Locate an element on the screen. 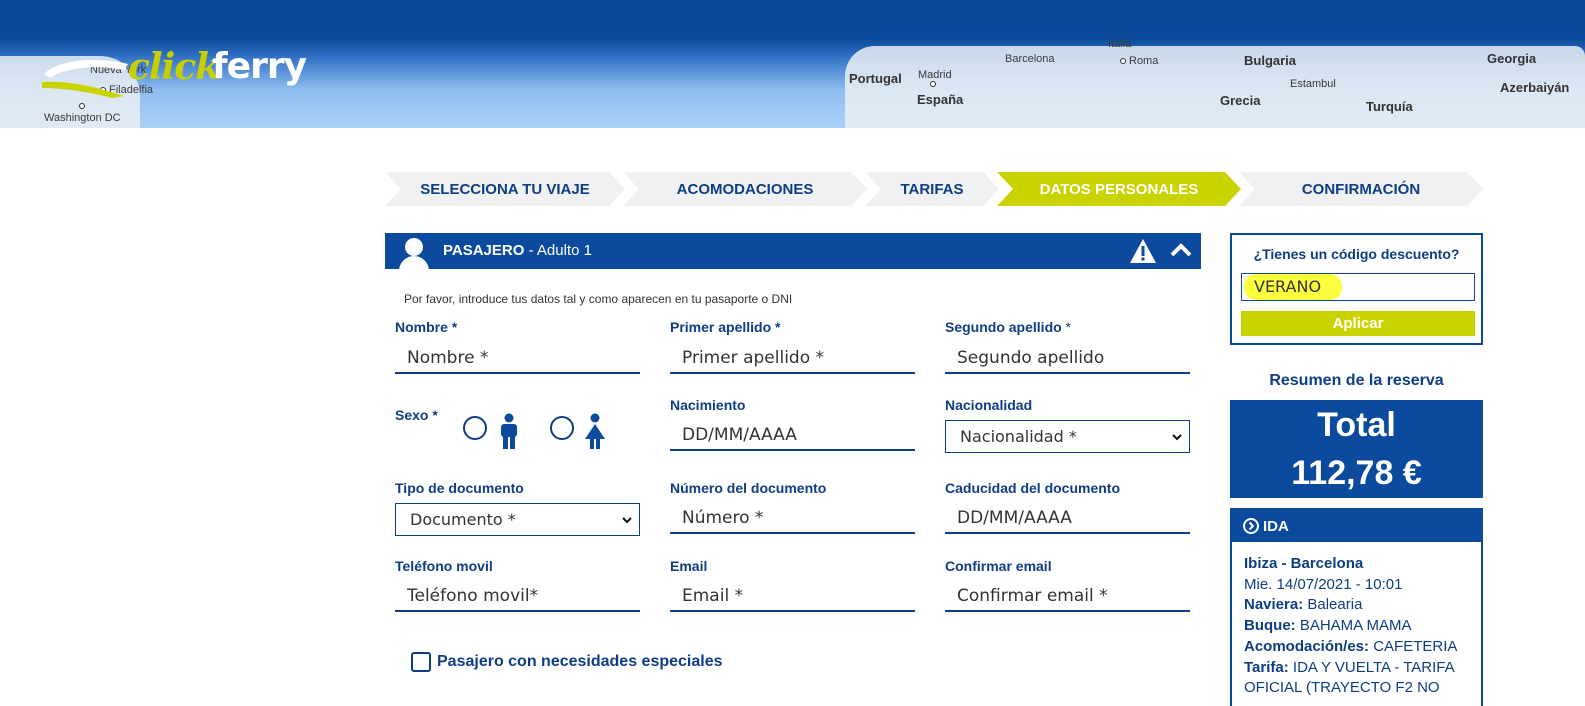  map-label-portugal: Portugal is located at coordinates (875, 78).